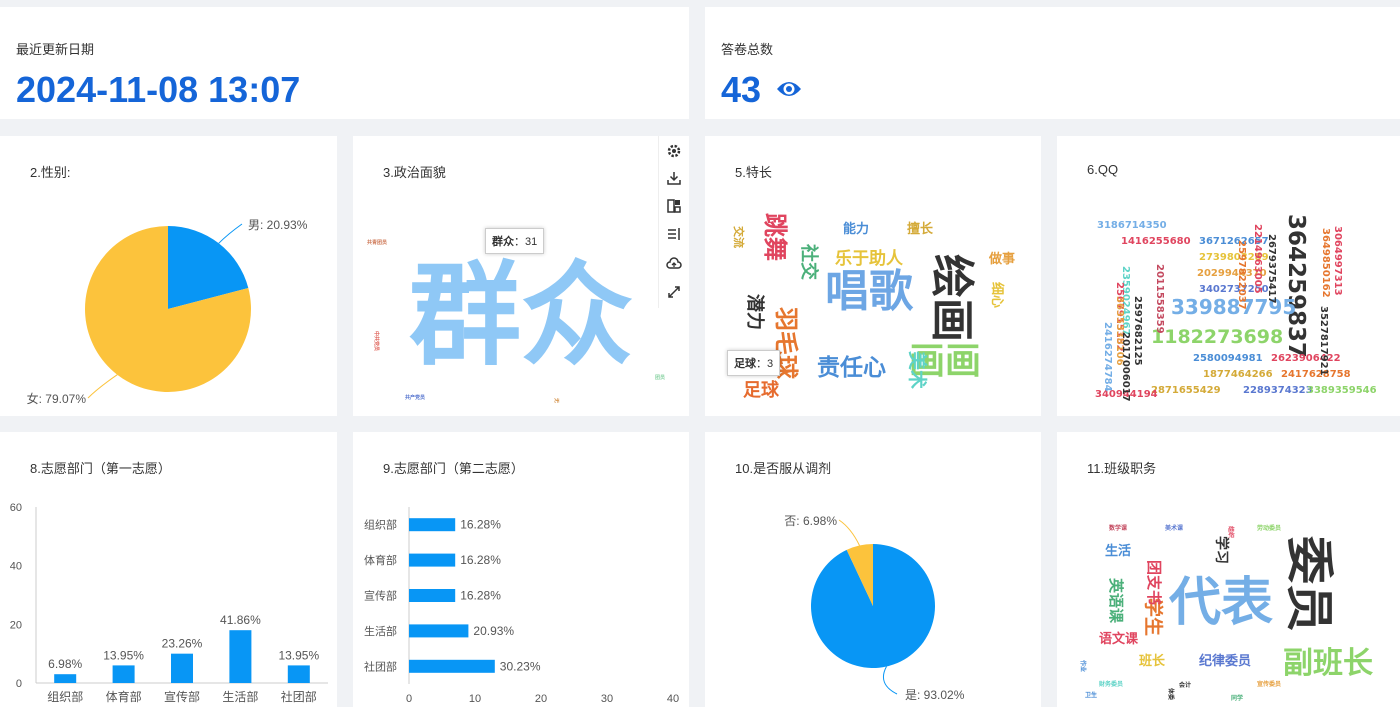 This screenshot has height=707, width=1400. I want to click on chart-toolbox, so click(673, 222).